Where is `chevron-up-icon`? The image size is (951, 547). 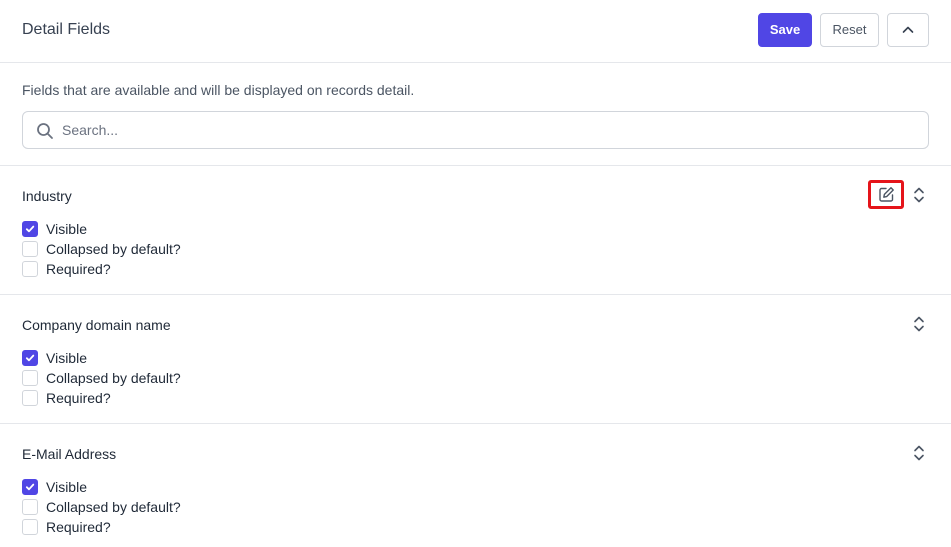 chevron-up-icon is located at coordinates (908, 29).